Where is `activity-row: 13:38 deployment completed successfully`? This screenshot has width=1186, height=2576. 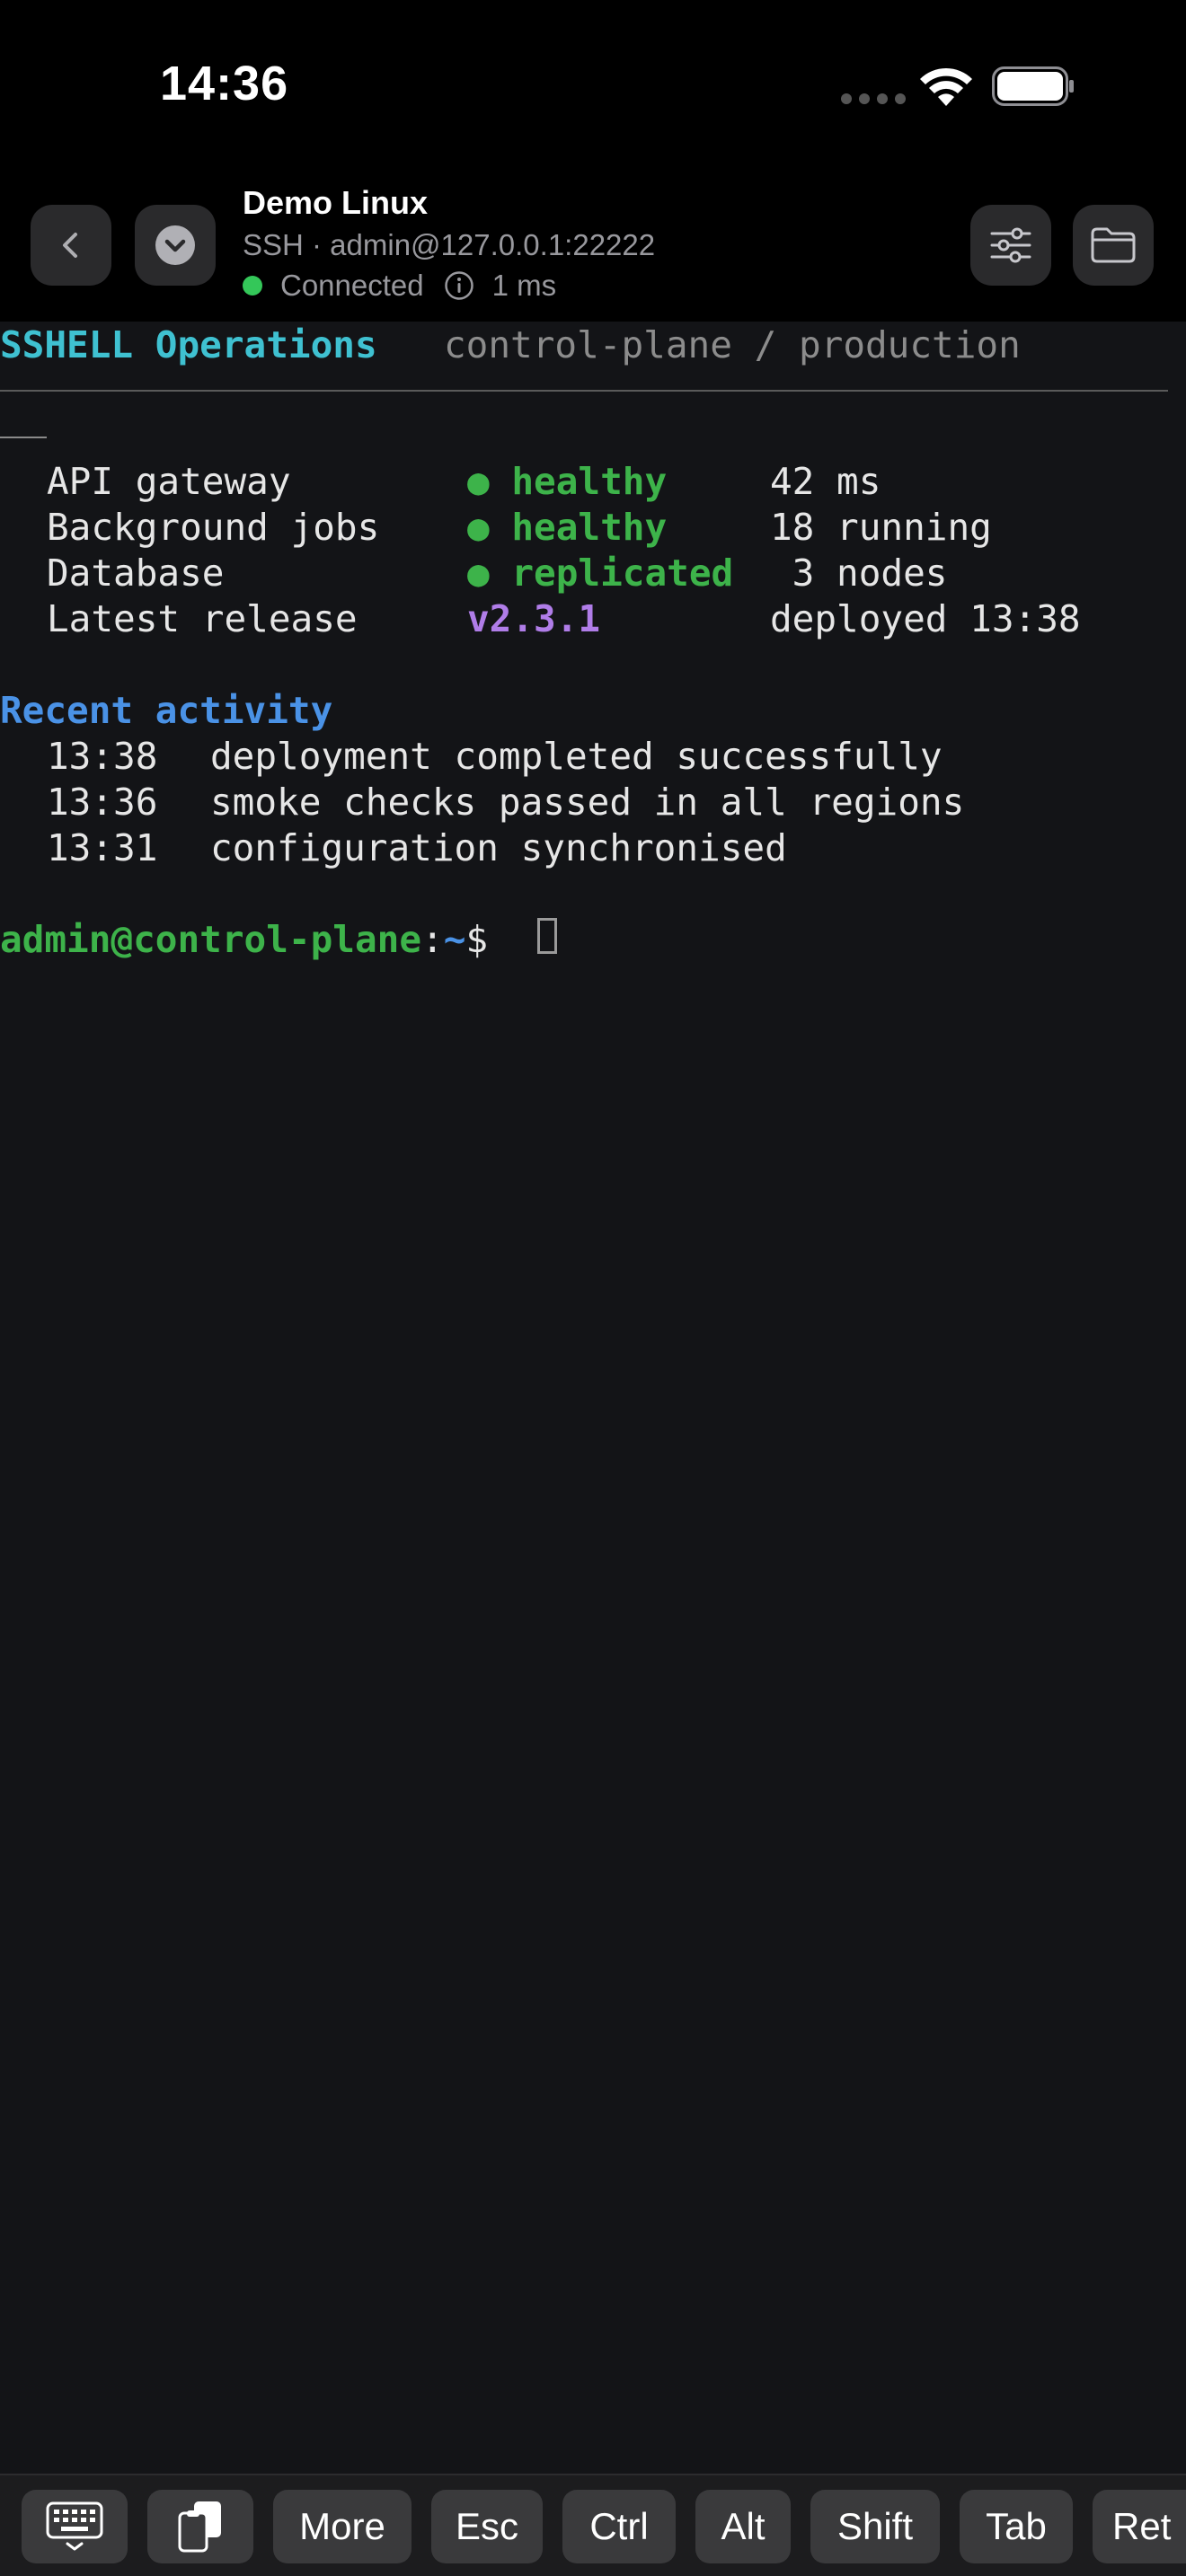
activity-row: 13:38 deployment completed successfully is located at coordinates (593, 757).